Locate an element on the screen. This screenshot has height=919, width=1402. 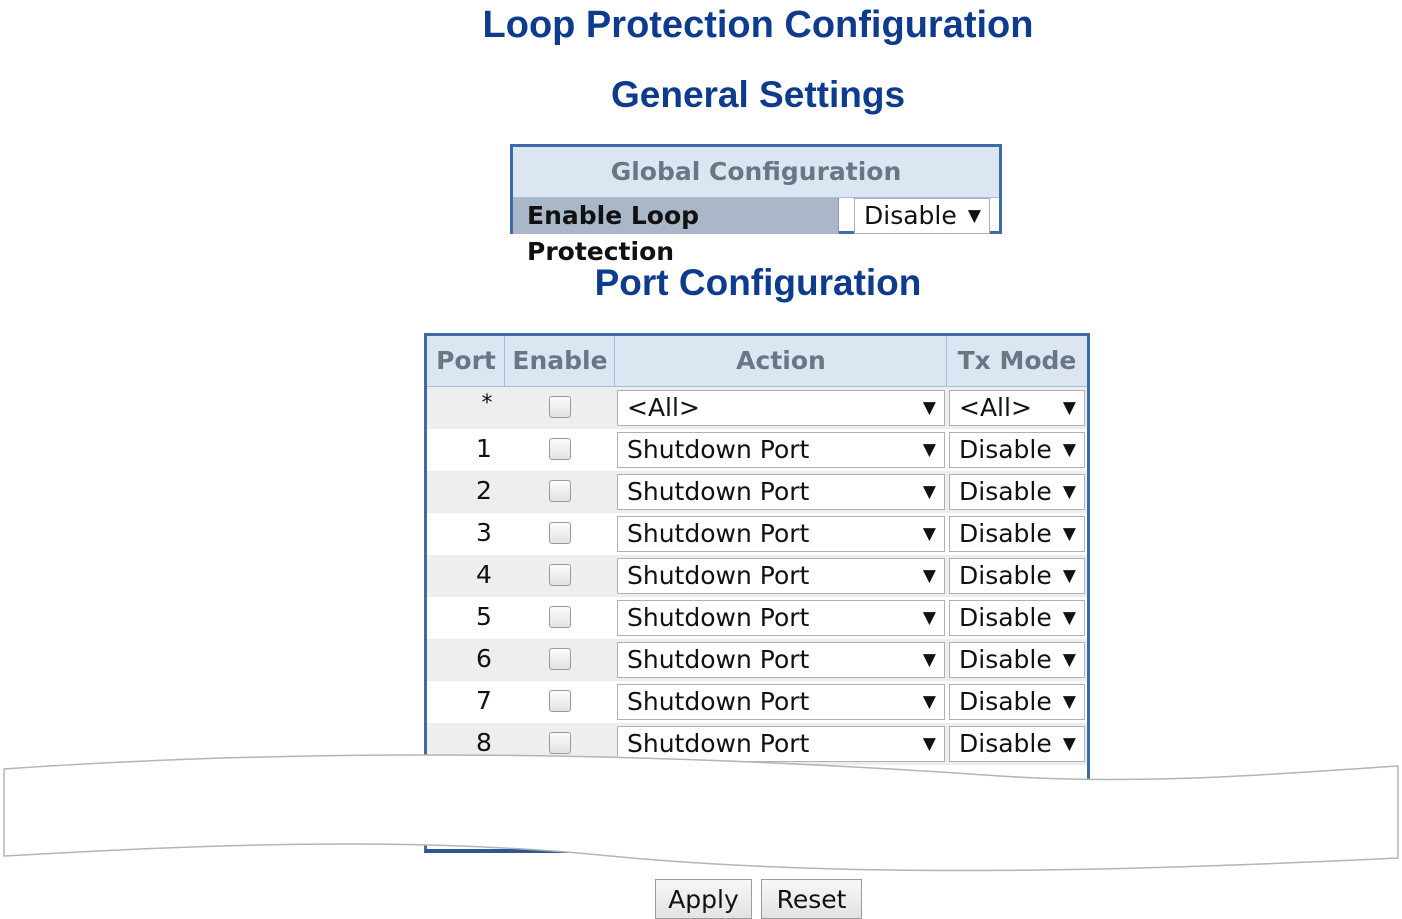
page-title: Loop Protection Configuration is located at coordinates (758, 25).